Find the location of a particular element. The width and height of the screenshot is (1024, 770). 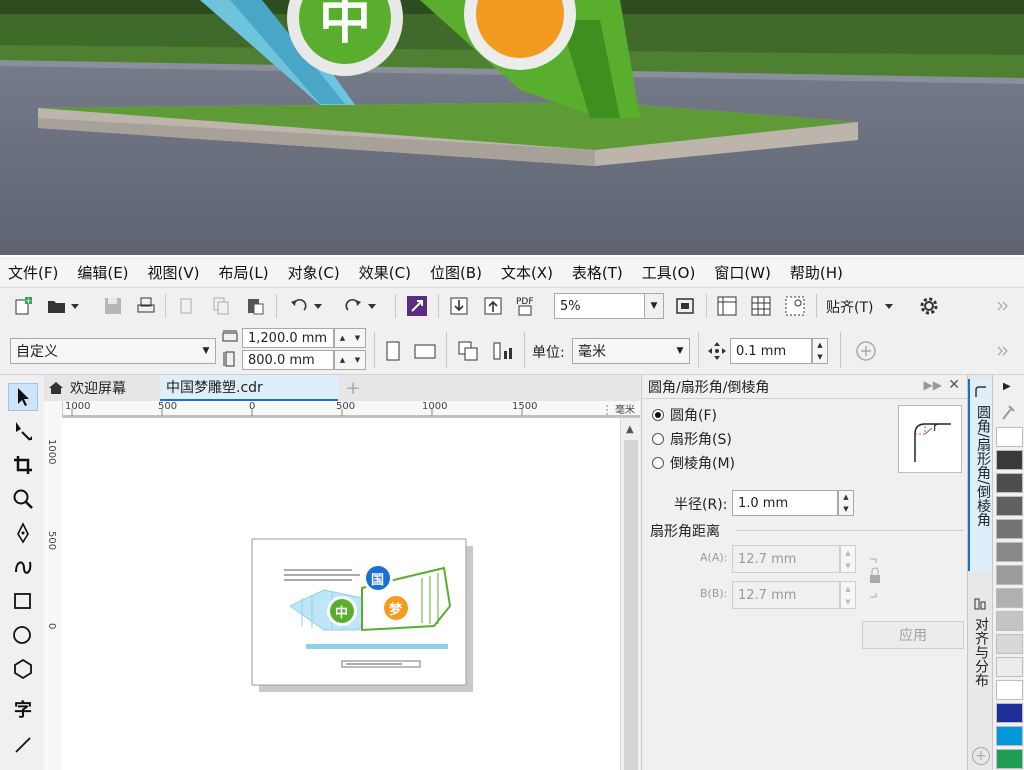

open-folder-icon is located at coordinates (57, 306).